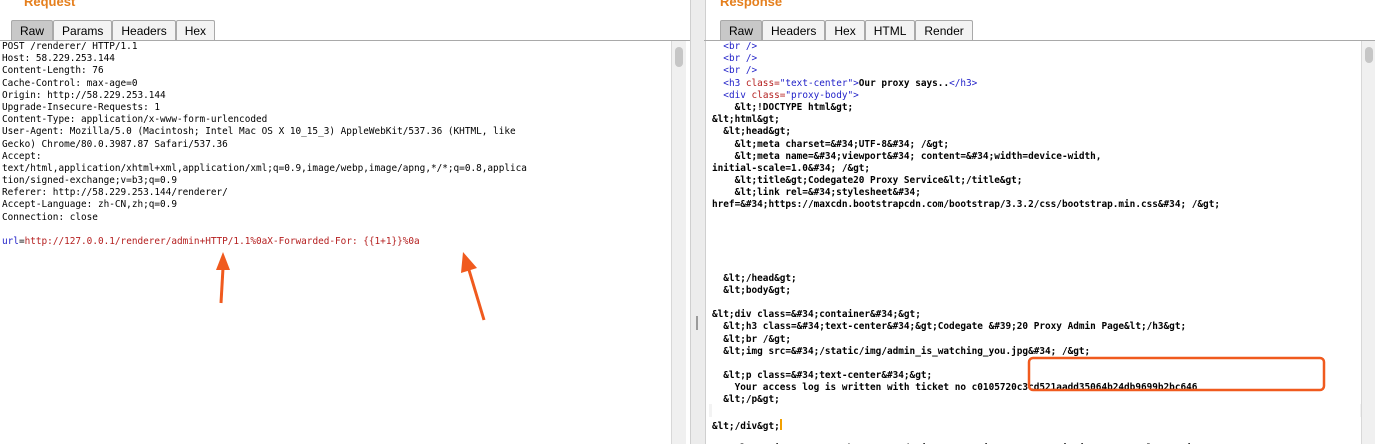 This screenshot has width=1375, height=444. Describe the element at coordinates (963, 83) in the screenshot. I see `html-tag: </h3>` at that location.